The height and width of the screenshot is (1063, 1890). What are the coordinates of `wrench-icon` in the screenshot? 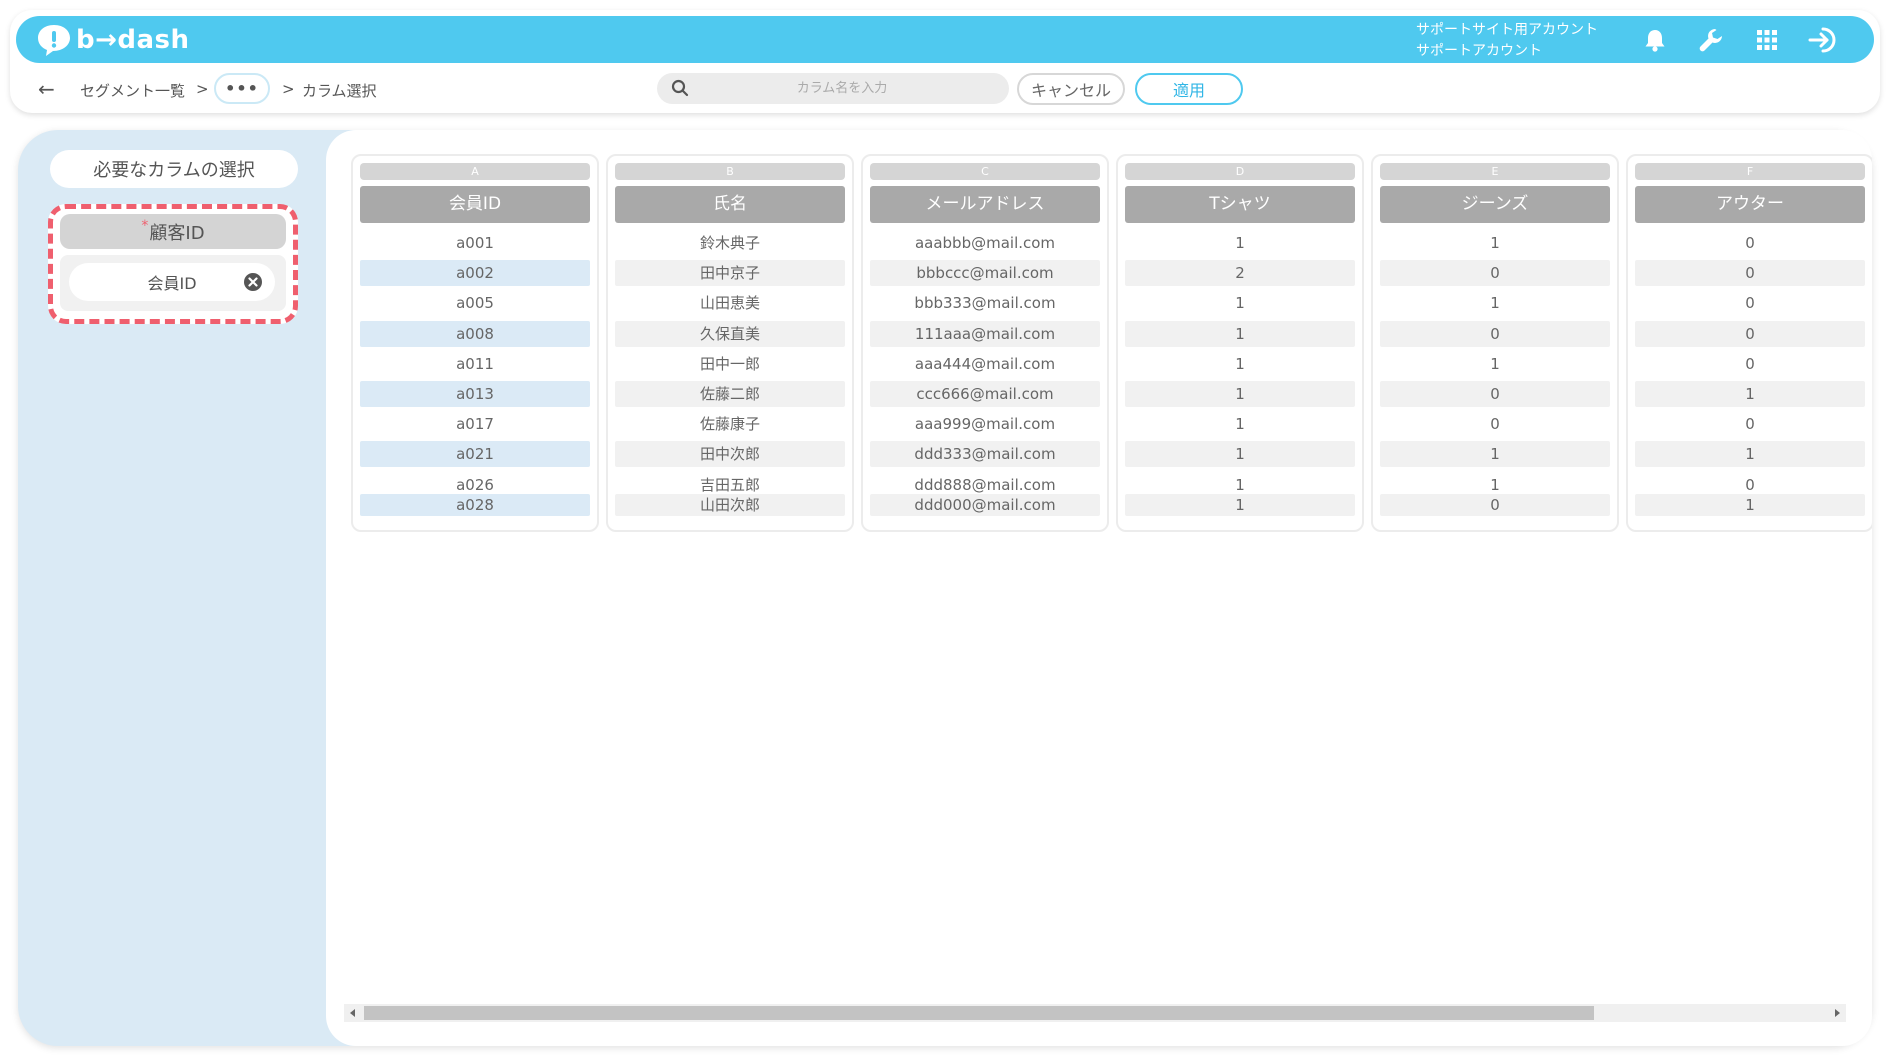 It's located at (1711, 40).